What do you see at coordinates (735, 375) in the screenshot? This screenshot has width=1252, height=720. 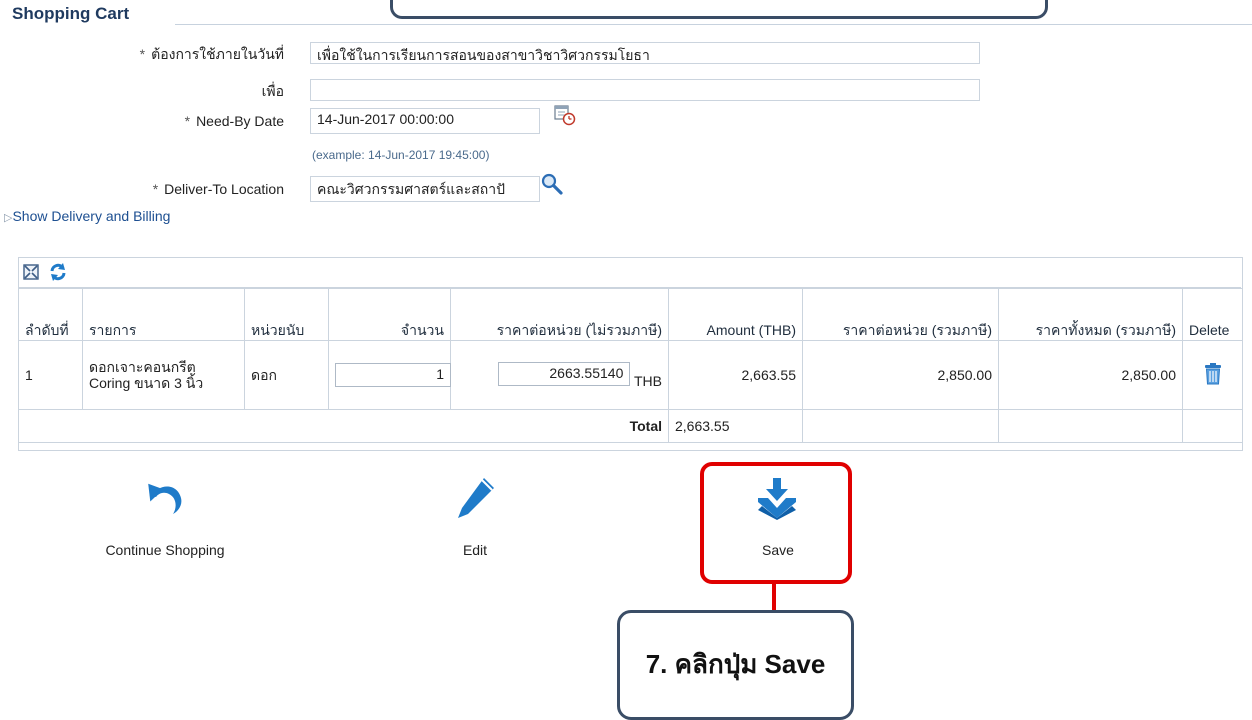 I see `row-amount: 2,663.55` at bounding box center [735, 375].